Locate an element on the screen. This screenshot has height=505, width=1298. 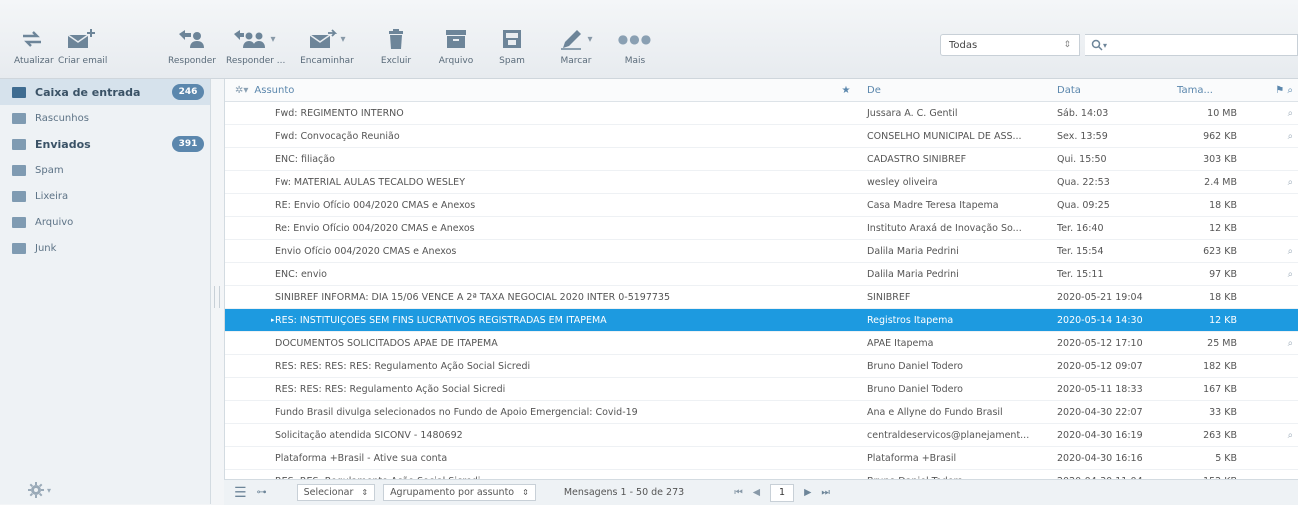
list-view-icon: ☰ is located at coordinates (240, 493).